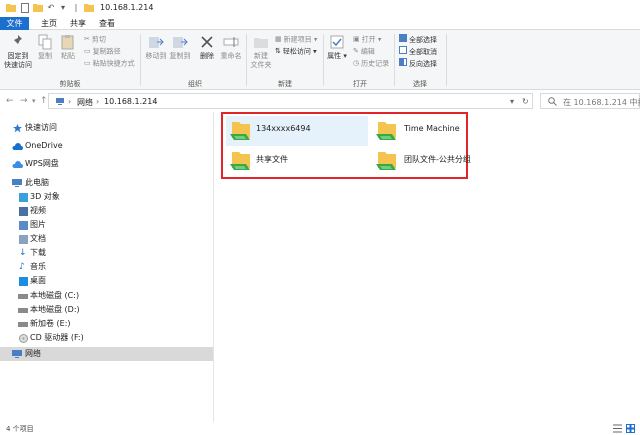 This screenshot has width=640, height=435. Describe the element at coordinates (106, 296) in the screenshot. I see `nav-drive-c: 本地磁盘 (C:)` at that location.